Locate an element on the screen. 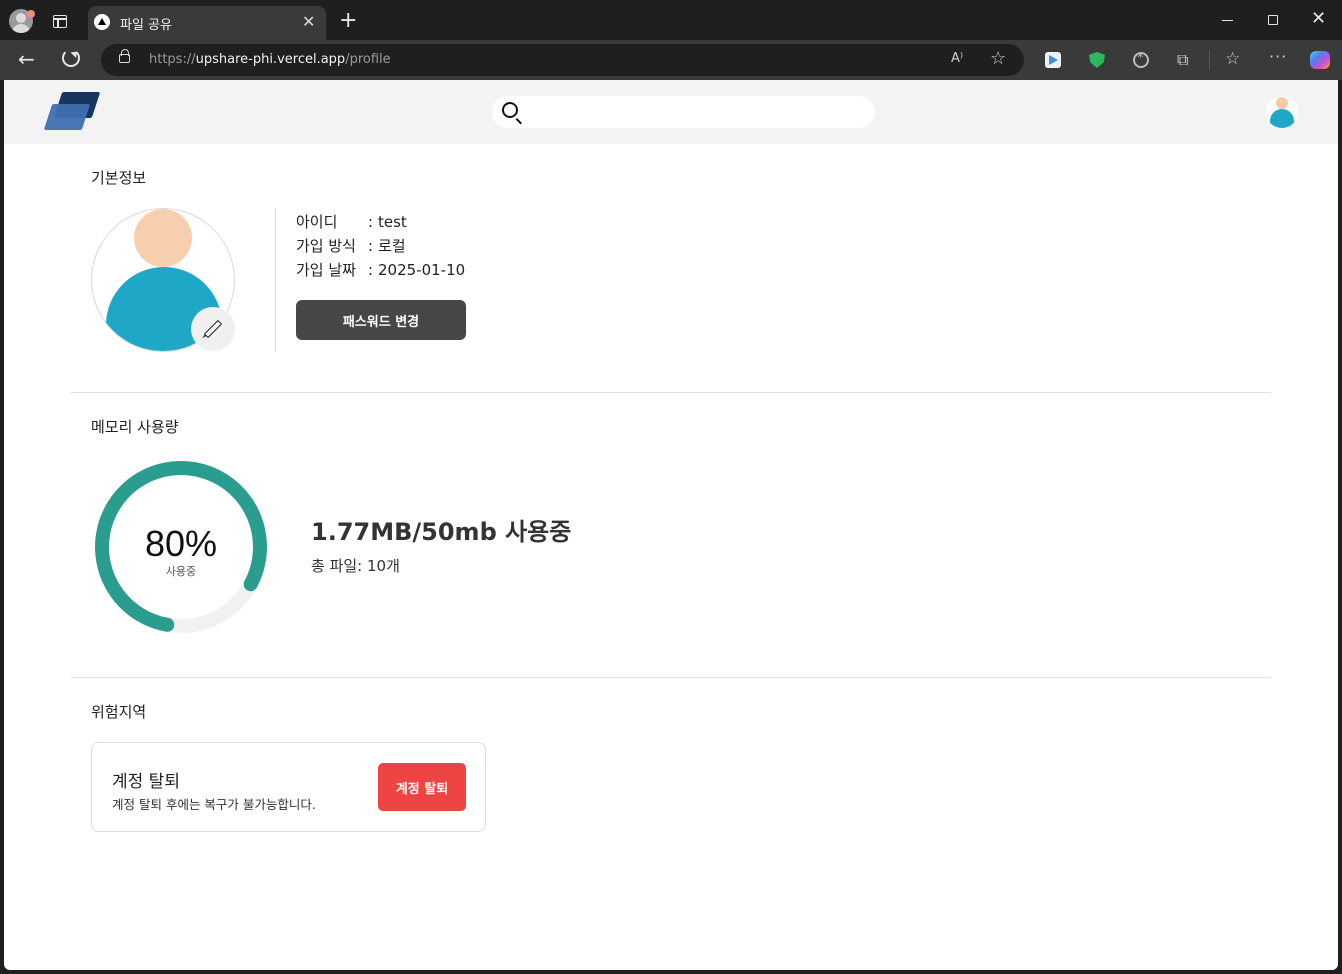  site-header is located at coordinates (671, 112).